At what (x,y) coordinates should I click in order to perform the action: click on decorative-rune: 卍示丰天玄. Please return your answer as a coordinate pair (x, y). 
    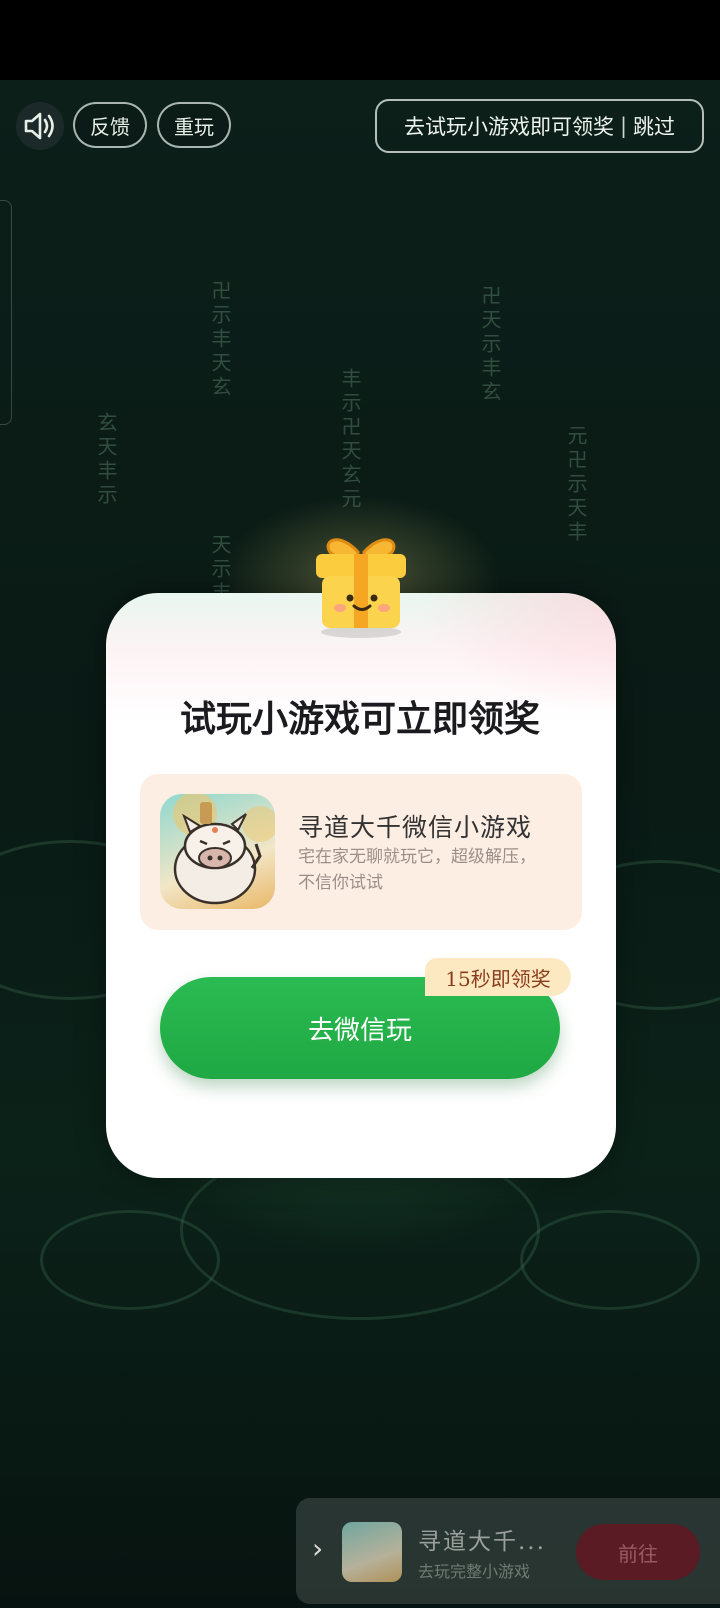
    Looking at the image, I should click on (220, 340).